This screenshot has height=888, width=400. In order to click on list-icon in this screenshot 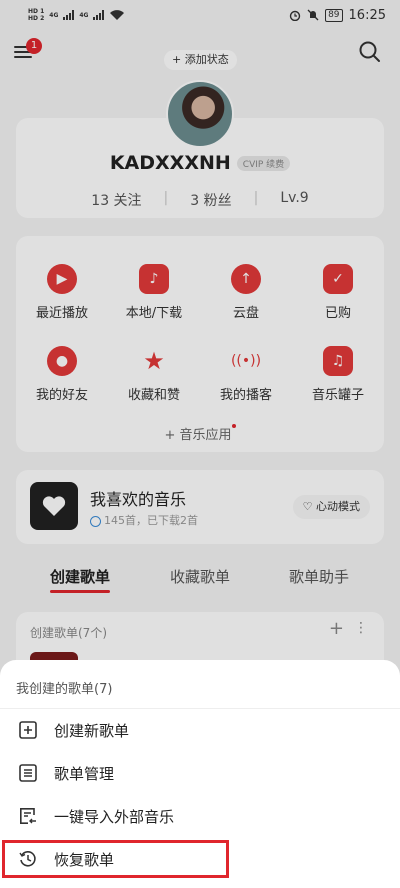, I will do `click(28, 773)`.